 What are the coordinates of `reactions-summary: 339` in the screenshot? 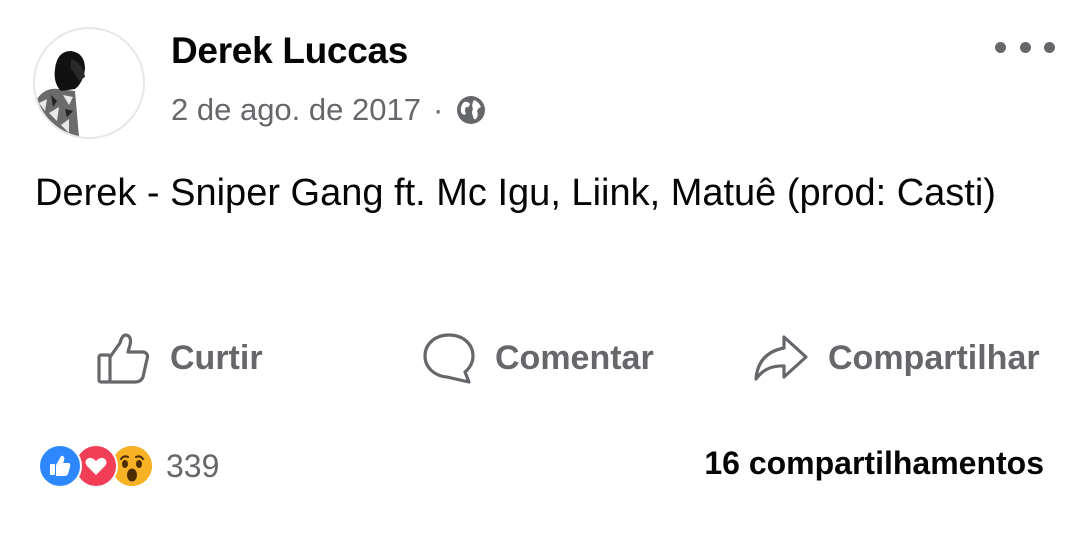 It's located at (128, 466).